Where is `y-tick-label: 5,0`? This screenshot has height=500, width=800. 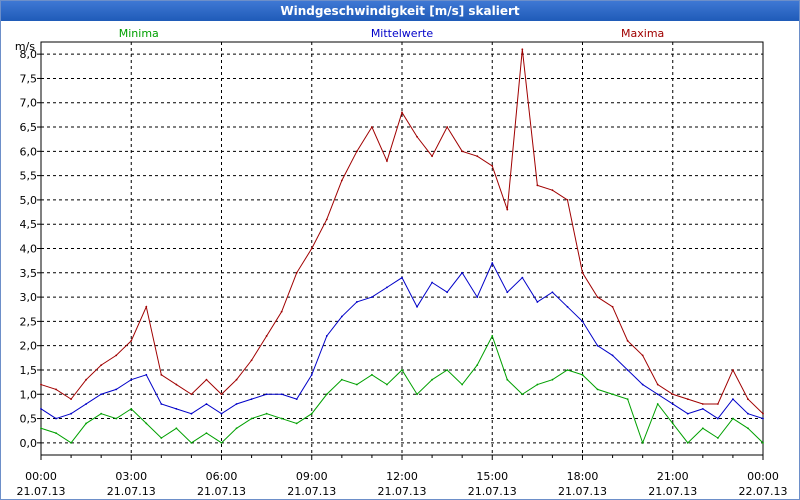 y-tick-label: 5,0 is located at coordinates (29, 200).